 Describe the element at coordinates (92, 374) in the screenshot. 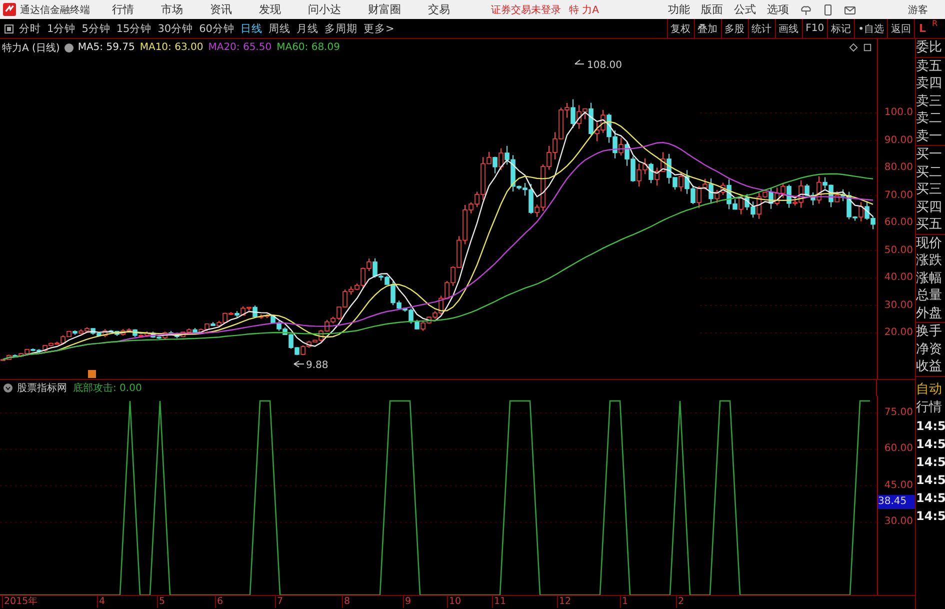

I see `marker-icon` at that location.